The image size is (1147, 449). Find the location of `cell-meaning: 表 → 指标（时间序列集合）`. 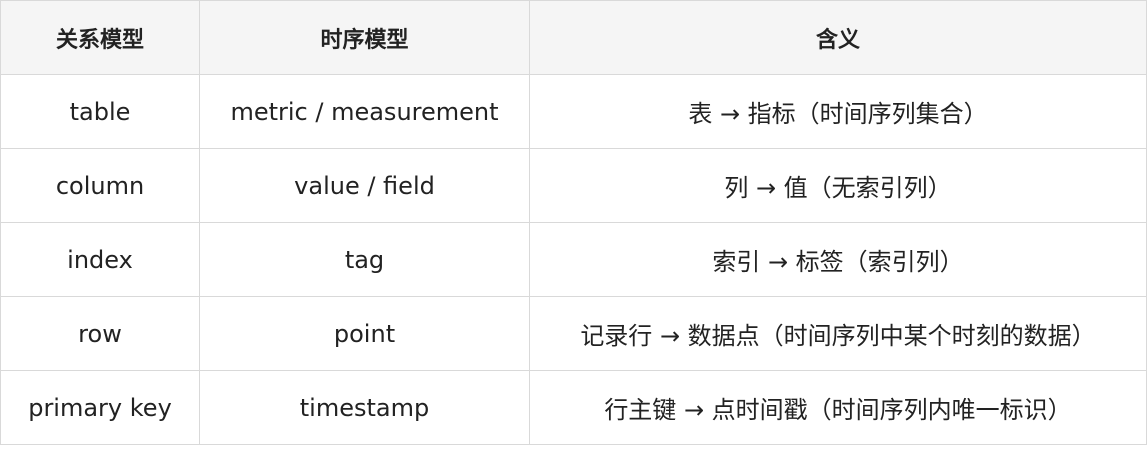

cell-meaning: 表 → 指标（时间序列集合） is located at coordinates (838, 111).